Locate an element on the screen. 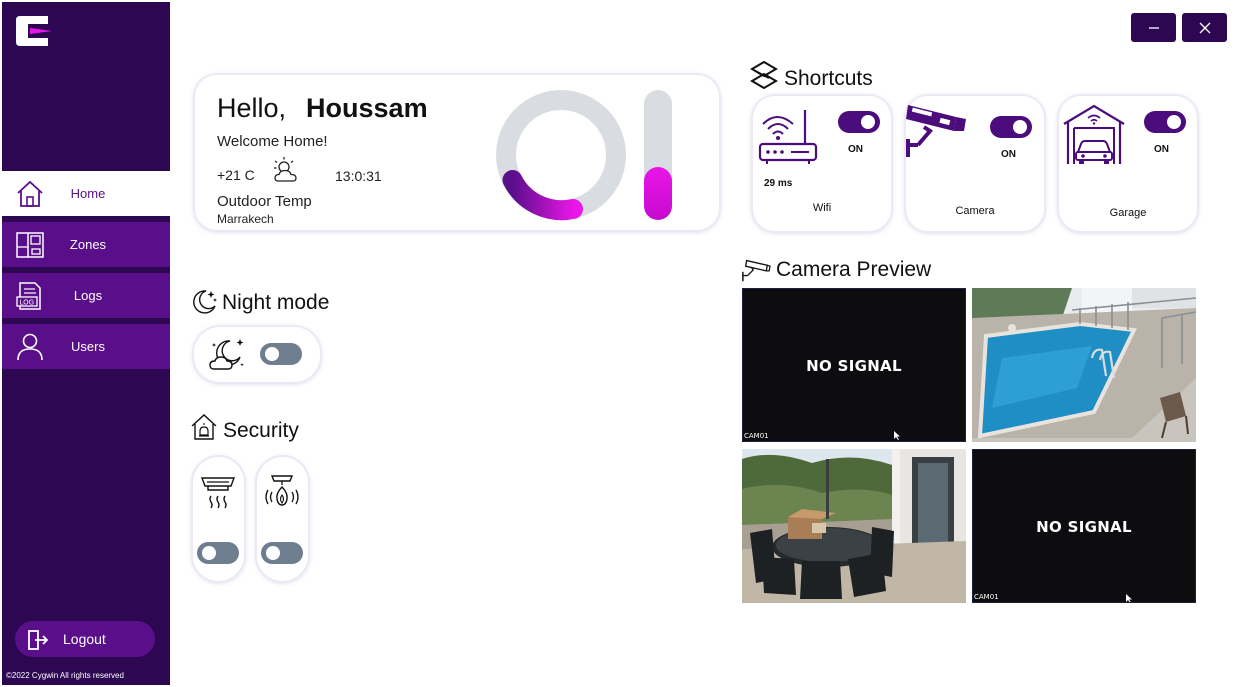 The image size is (1238, 687). fire-detector-icon is located at coordinates (282, 490).